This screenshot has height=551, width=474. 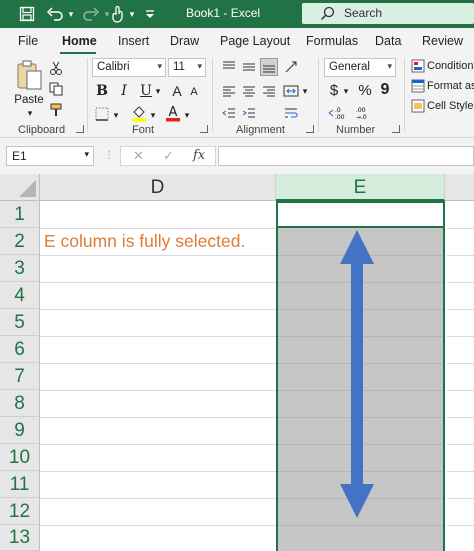 What do you see at coordinates (102, 114) in the screenshot?
I see `borders-icon` at bounding box center [102, 114].